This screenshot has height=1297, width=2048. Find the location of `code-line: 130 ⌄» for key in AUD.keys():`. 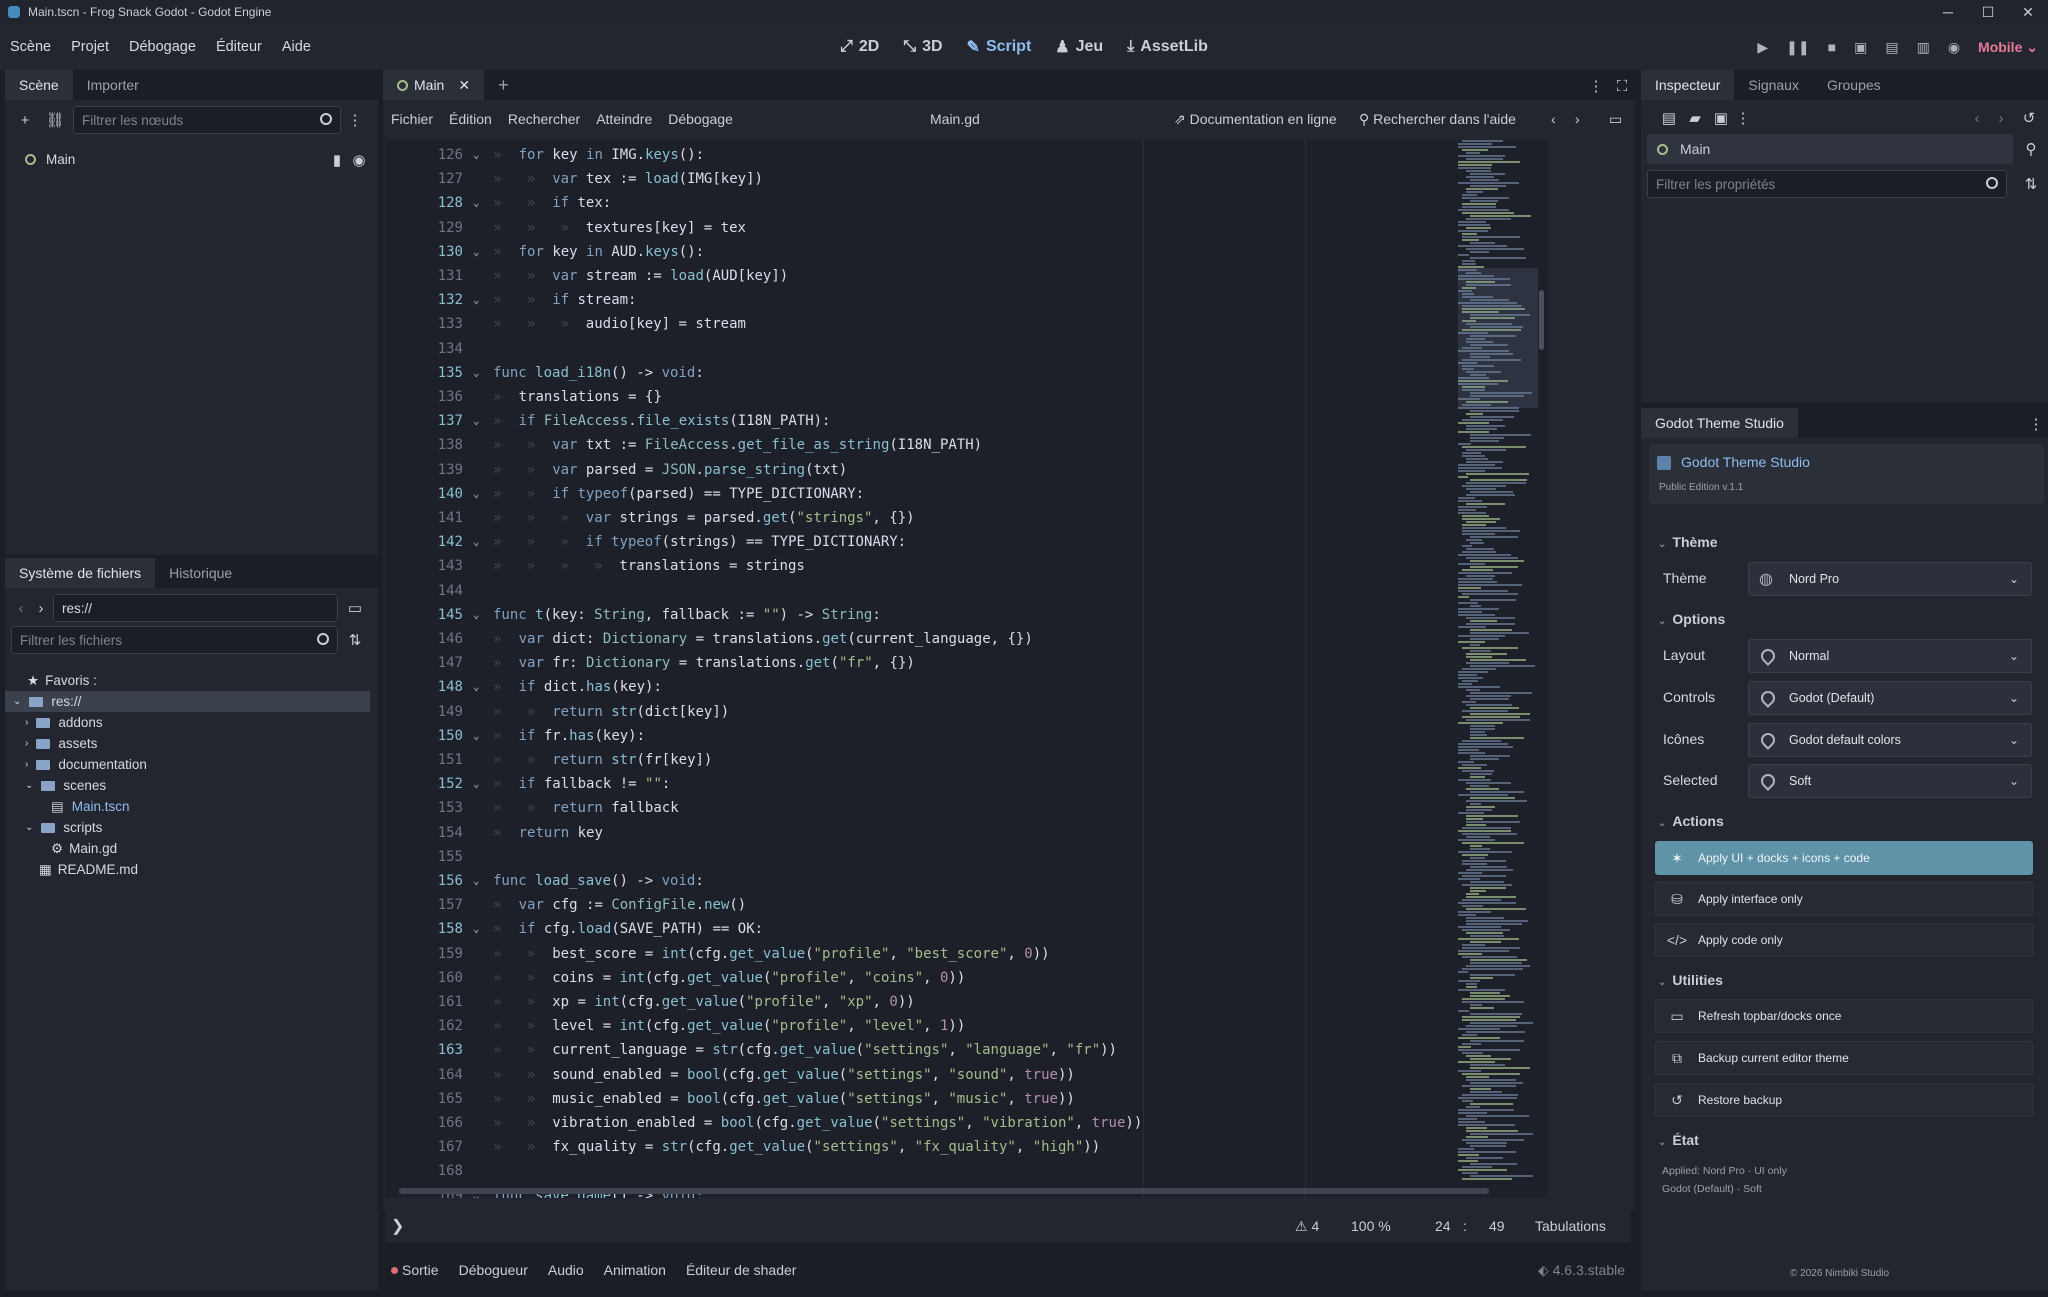

code-line: 130 ⌄» for key in AUD.keys(): is located at coordinates (965, 252).